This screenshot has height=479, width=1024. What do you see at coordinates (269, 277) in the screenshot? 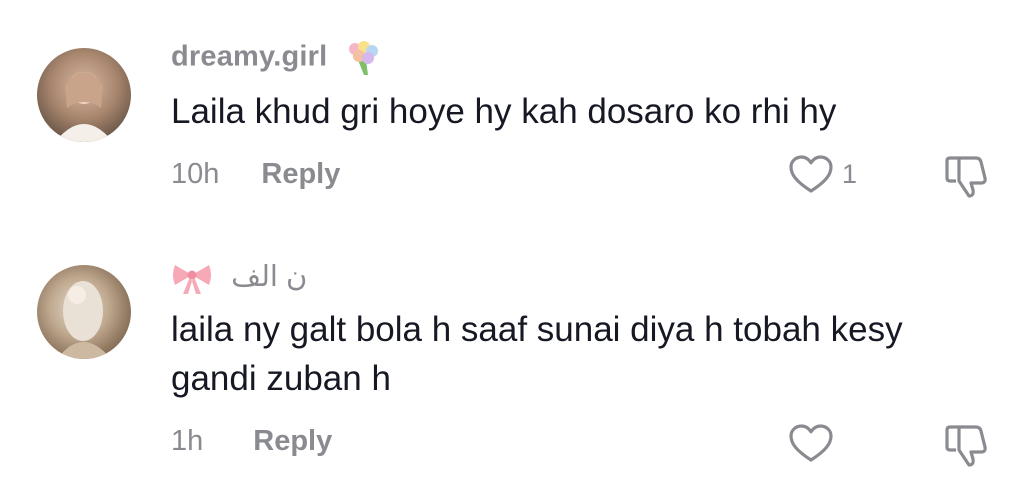
I see `username-text: ن الف` at bounding box center [269, 277].